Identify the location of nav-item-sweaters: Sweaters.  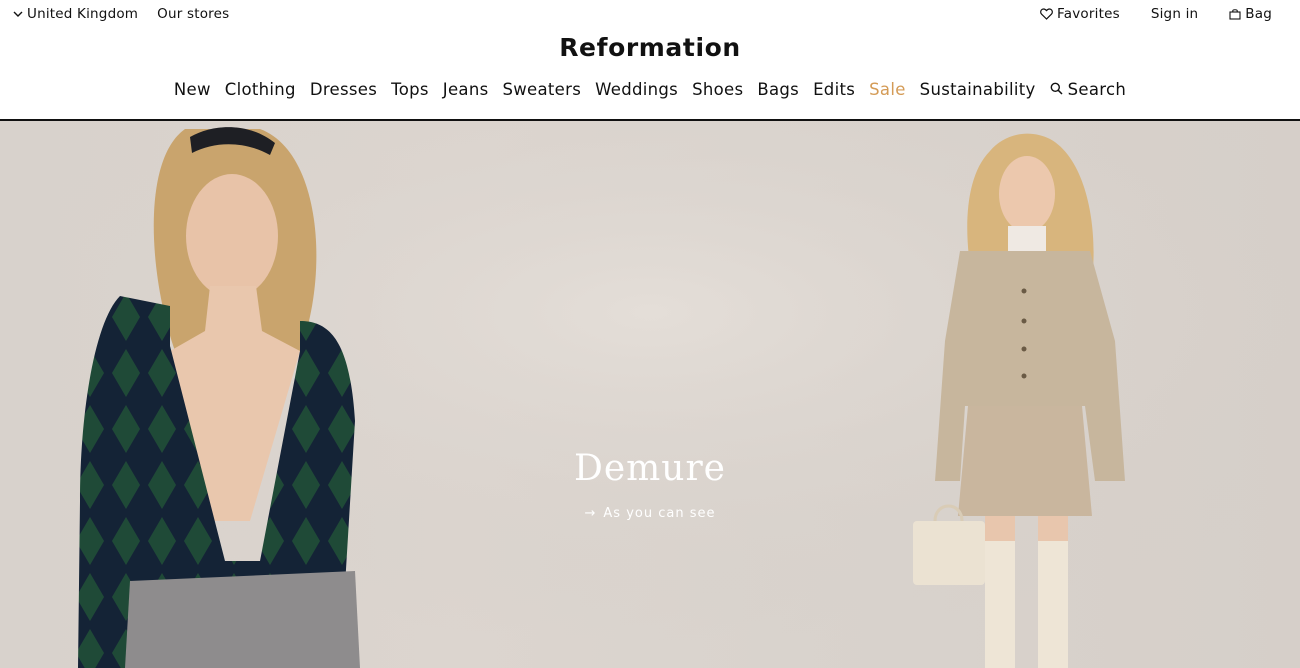
(541, 89).